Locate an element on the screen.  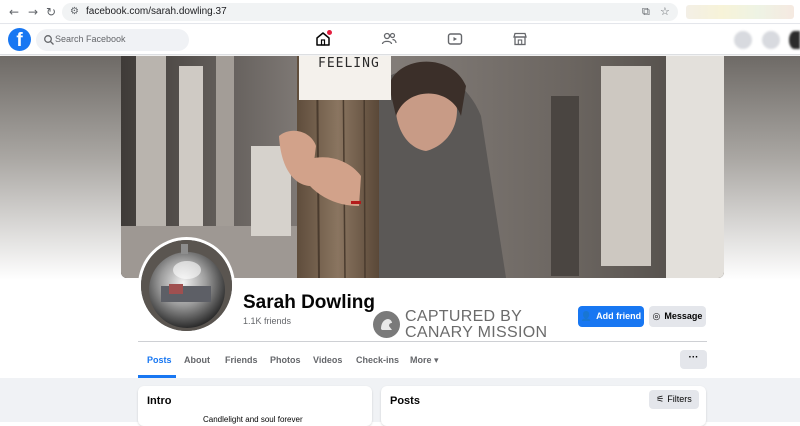
extension-icons is located at coordinates (740, 12).